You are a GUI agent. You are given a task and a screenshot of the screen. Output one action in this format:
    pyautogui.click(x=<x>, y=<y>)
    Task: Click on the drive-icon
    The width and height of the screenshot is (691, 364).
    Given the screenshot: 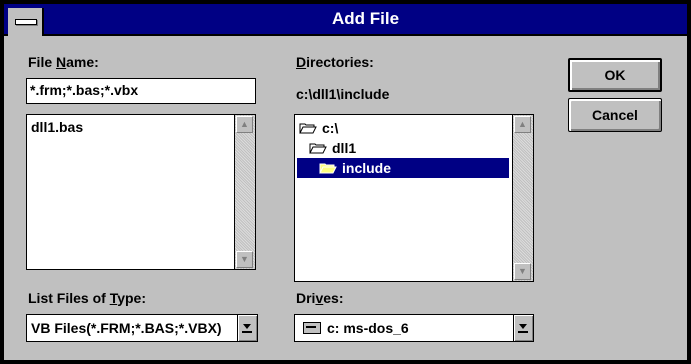 What is the action you would take?
    pyautogui.click(x=312, y=328)
    